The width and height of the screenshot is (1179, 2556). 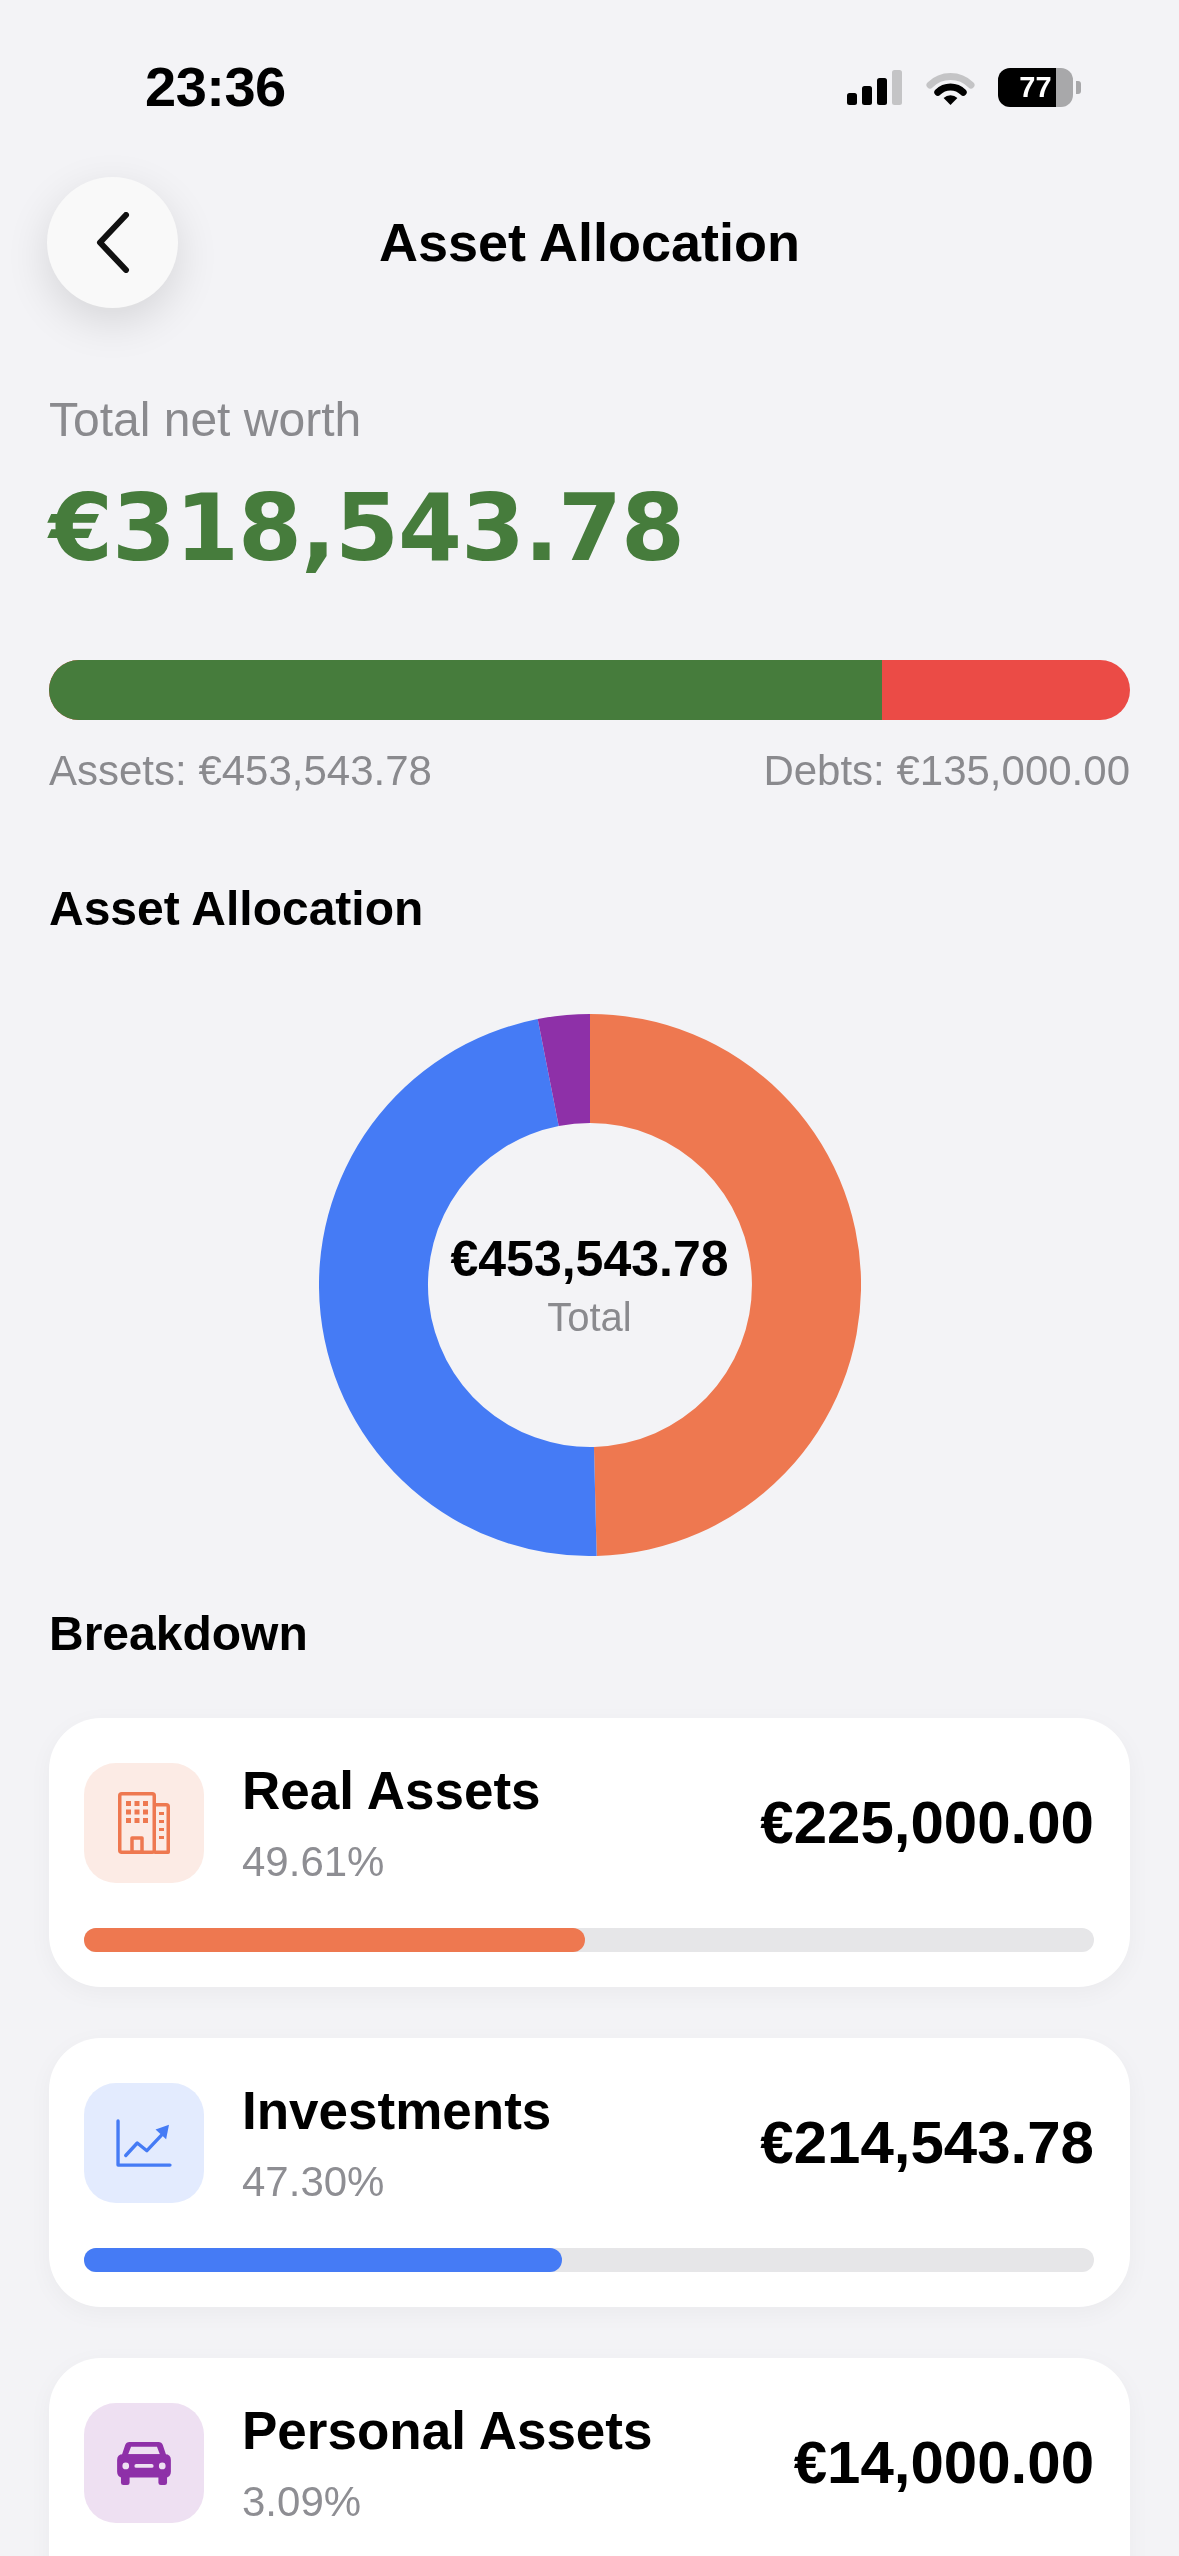 What do you see at coordinates (313, 2181) in the screenshot?
I see `category-percent: 47.30%` at bounding box center [313, 2181].